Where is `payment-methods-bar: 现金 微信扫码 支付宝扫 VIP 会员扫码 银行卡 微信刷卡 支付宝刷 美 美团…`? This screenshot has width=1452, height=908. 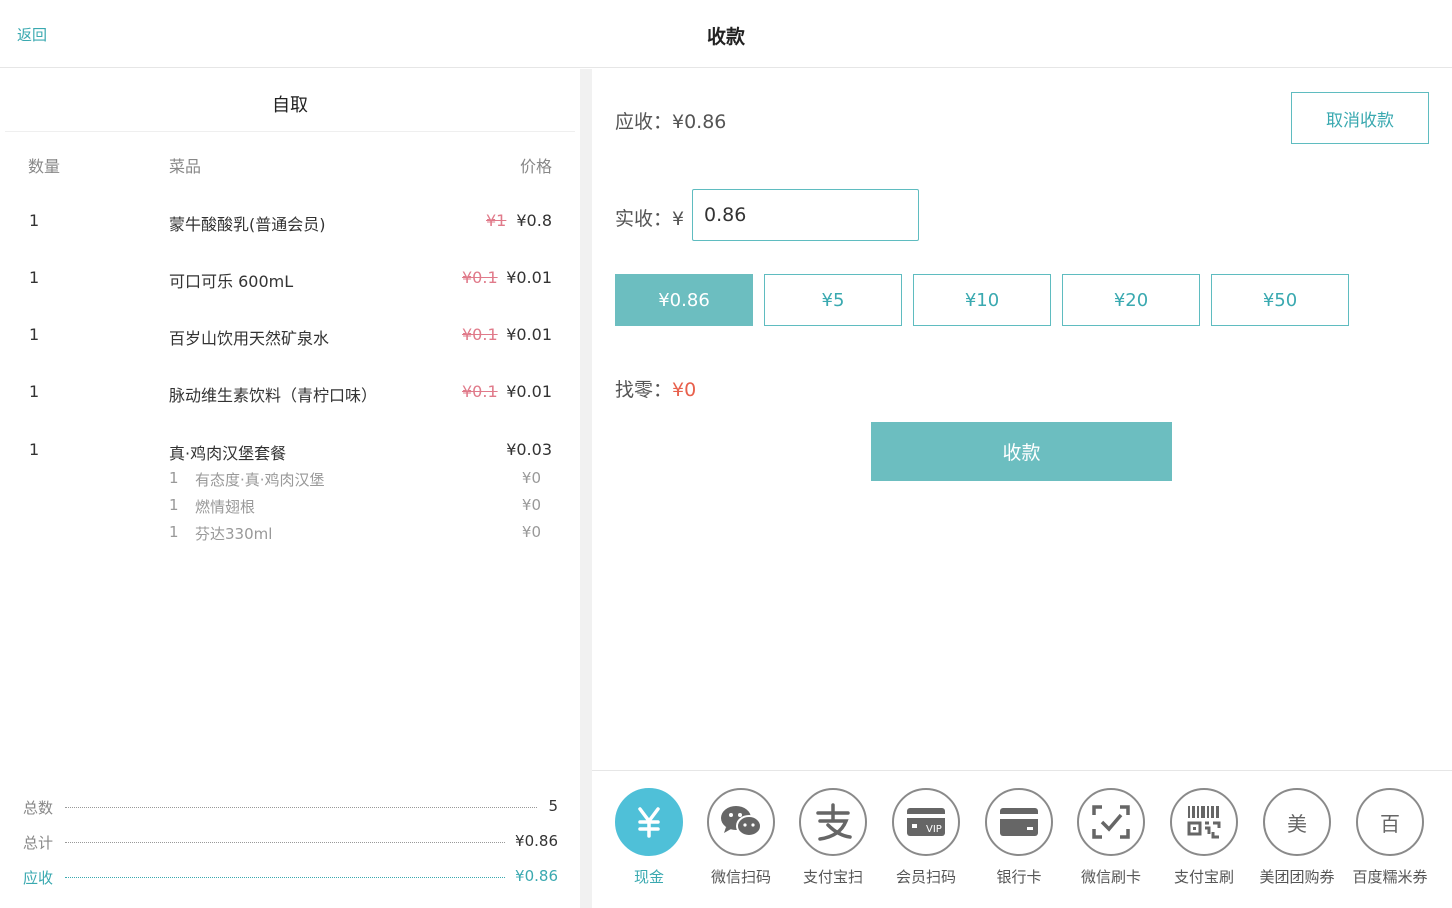 payment-methods-bar: 现金 微信扫码 支付宝扫 VIP 会员扫码 银行卡 微信刷卡 支付宝刷 美 美团… is located at coordinates (1022, 839).